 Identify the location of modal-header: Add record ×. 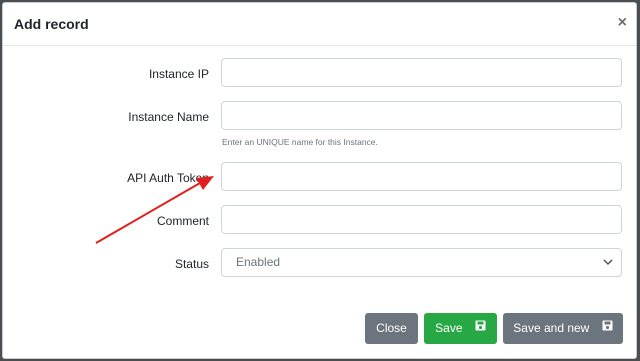
(319, 24).